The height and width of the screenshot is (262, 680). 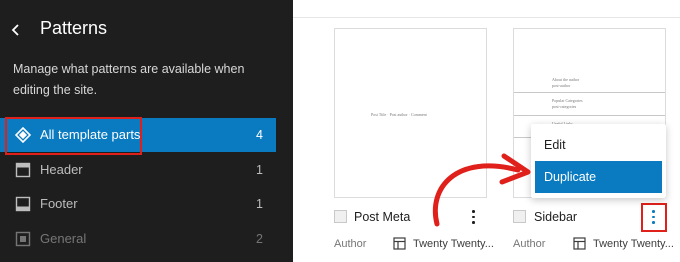 I want to click on nav-item-all-template-parts: All template parts 4, so click(x=138, y=135).